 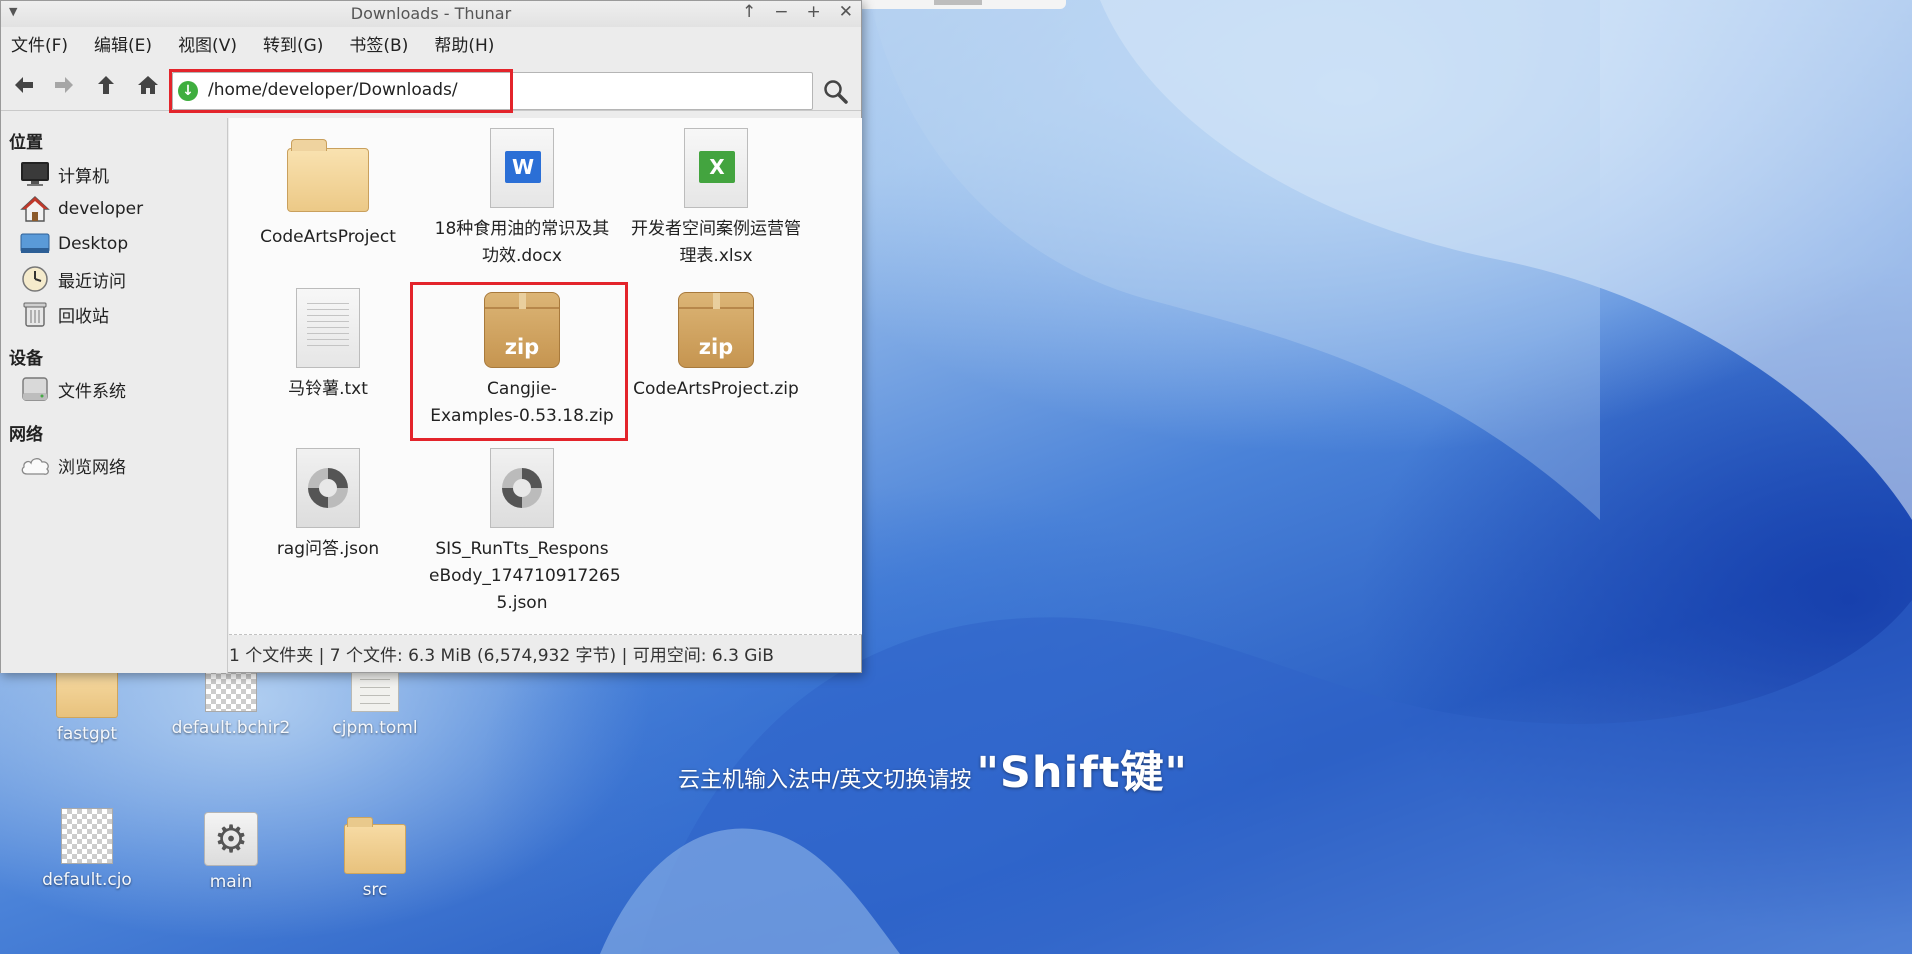 I want to click on file-item: X 开发者空间案例运营管 理表.xlsx, so click(x=716, y=199).